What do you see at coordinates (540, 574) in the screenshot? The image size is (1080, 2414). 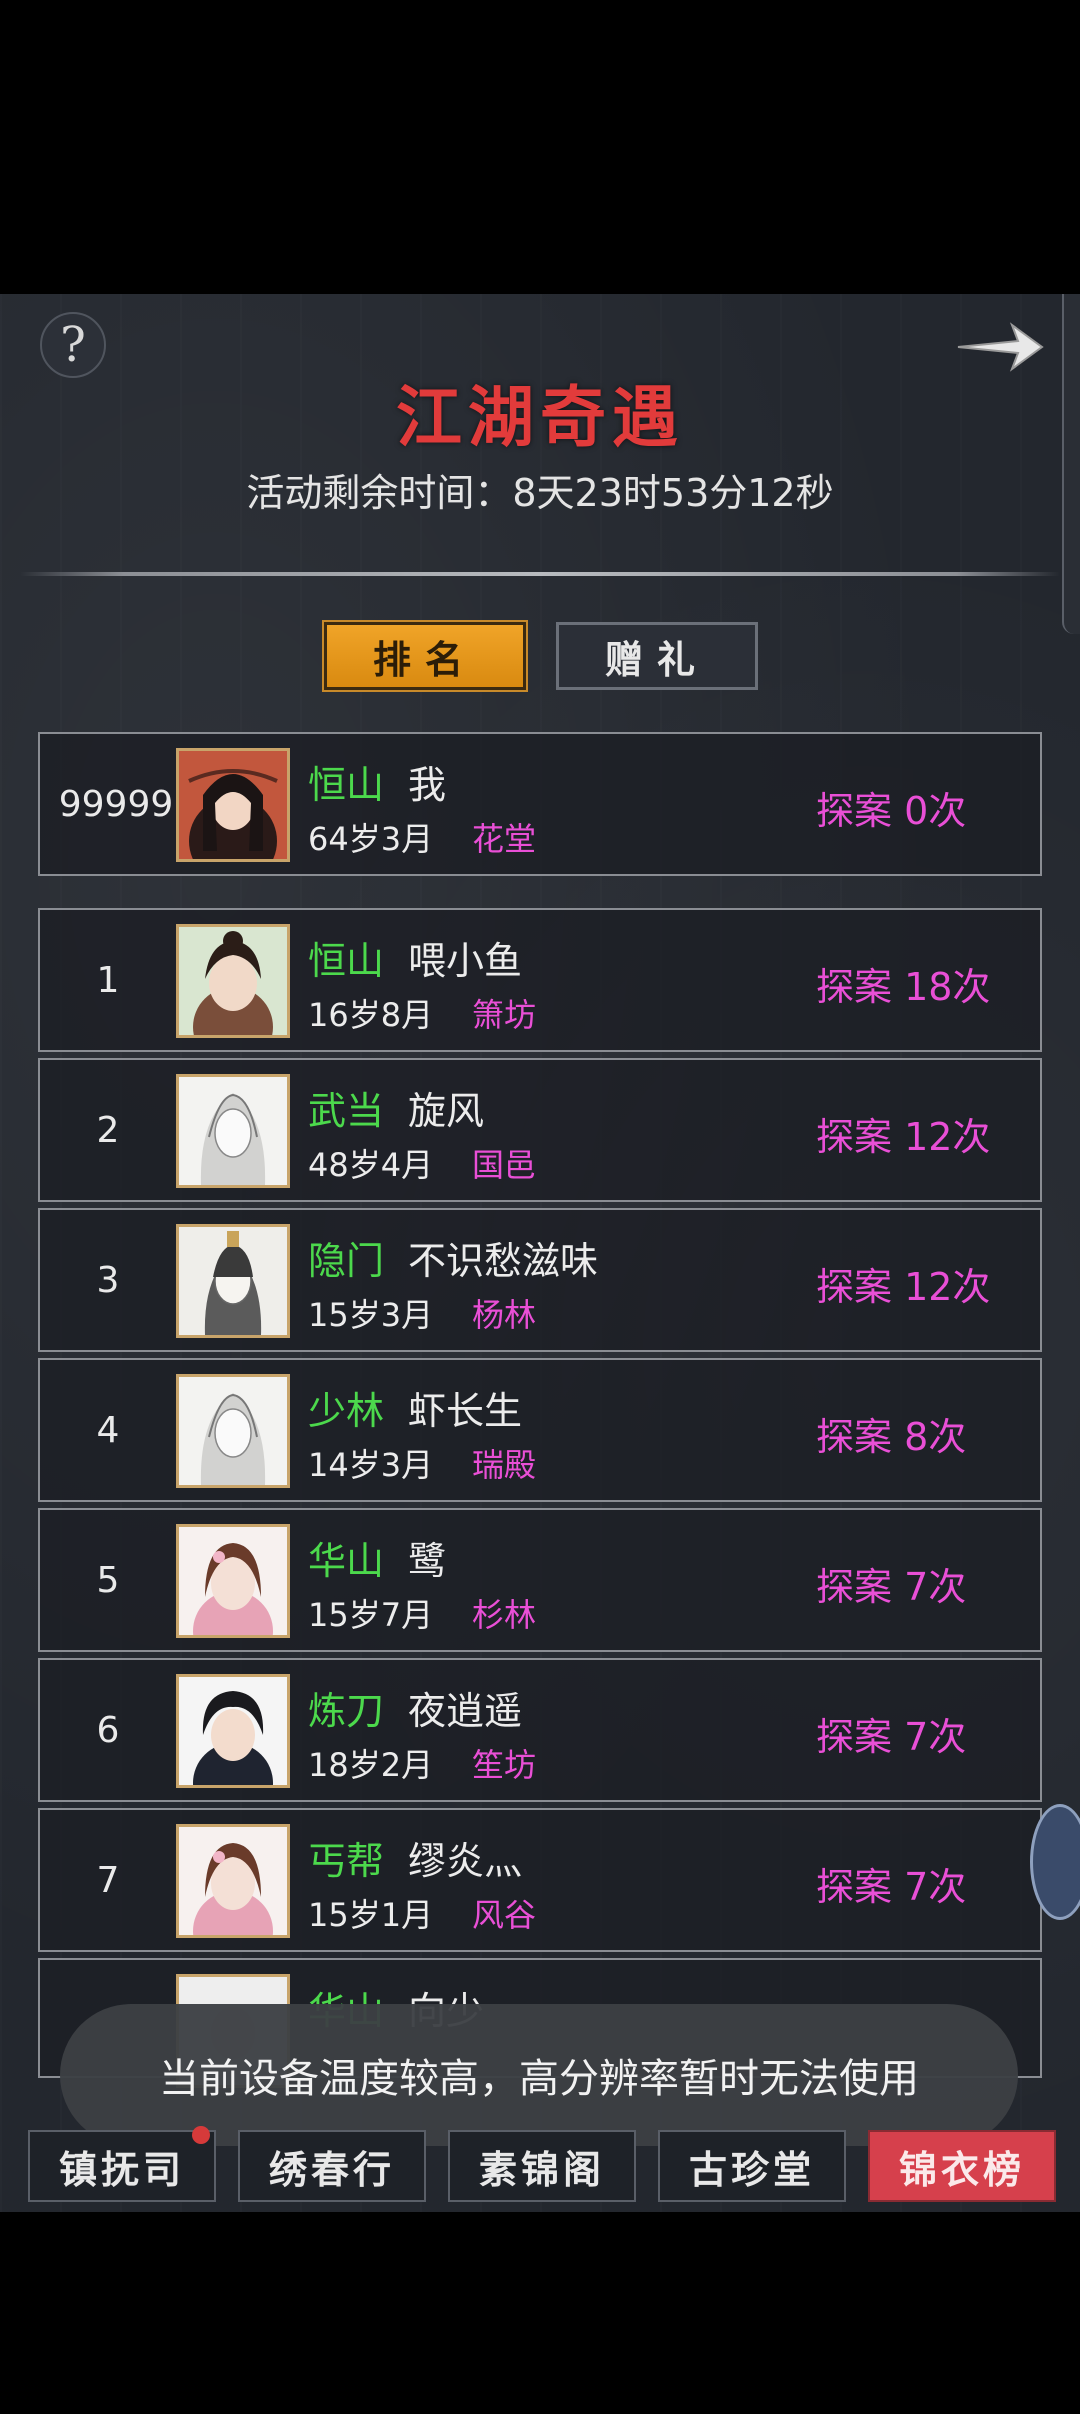 I see `header-divider` at bounding box center [540, 574].